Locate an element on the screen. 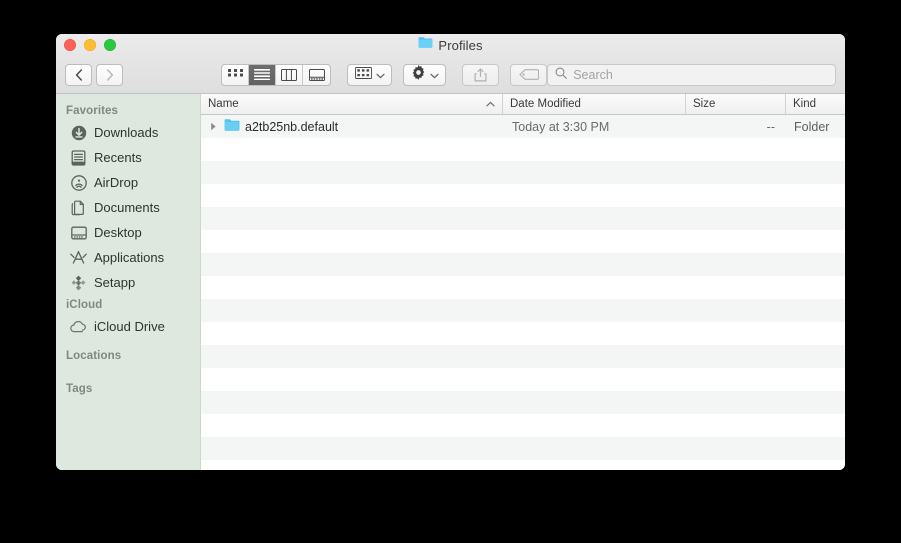 The height and width of the screenshot is (543, 901). column-view-button is located at coordinates (290, 74).